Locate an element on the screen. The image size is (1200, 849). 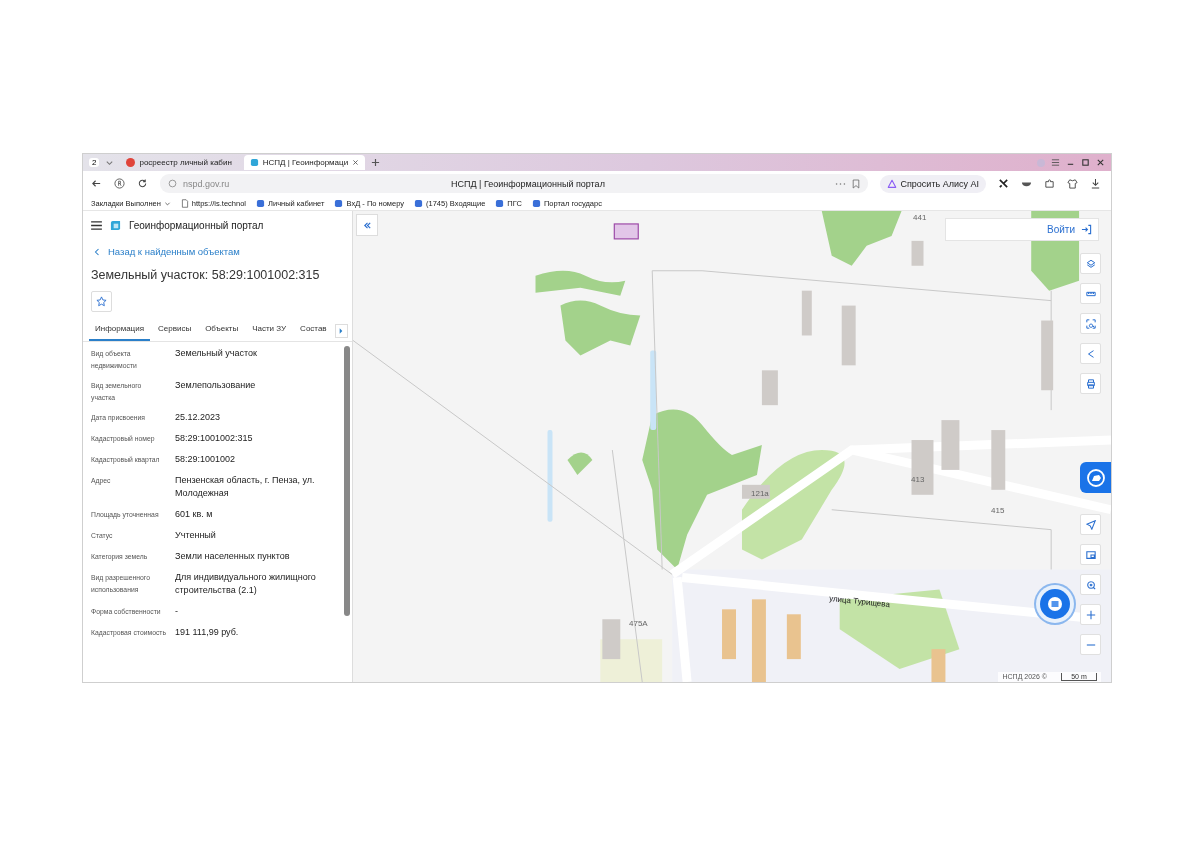
tab-count: 2 is located at coordinates (94, 162).